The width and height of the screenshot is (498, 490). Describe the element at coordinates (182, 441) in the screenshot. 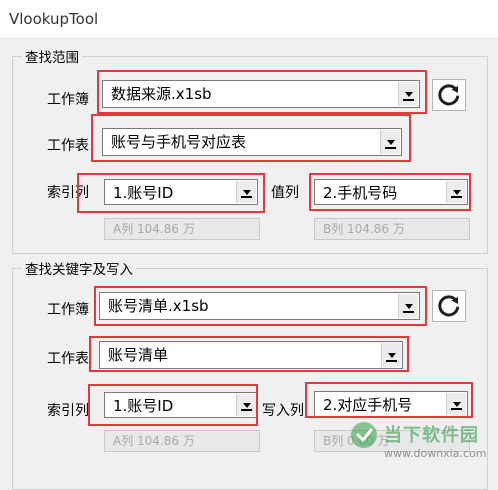

I see `target-index-column-info: A列 104.86 万` at that location.